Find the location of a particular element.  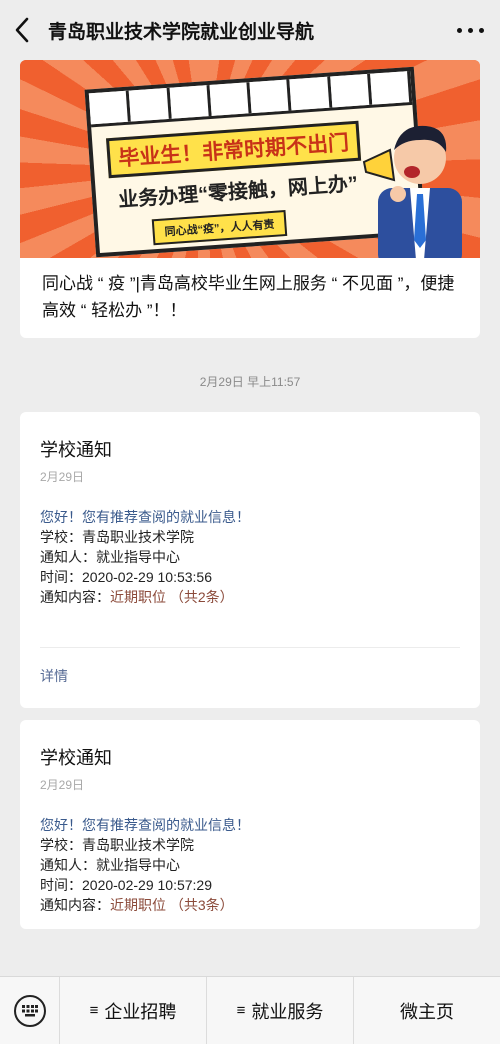

more-button is located at coordinates (470, 30).